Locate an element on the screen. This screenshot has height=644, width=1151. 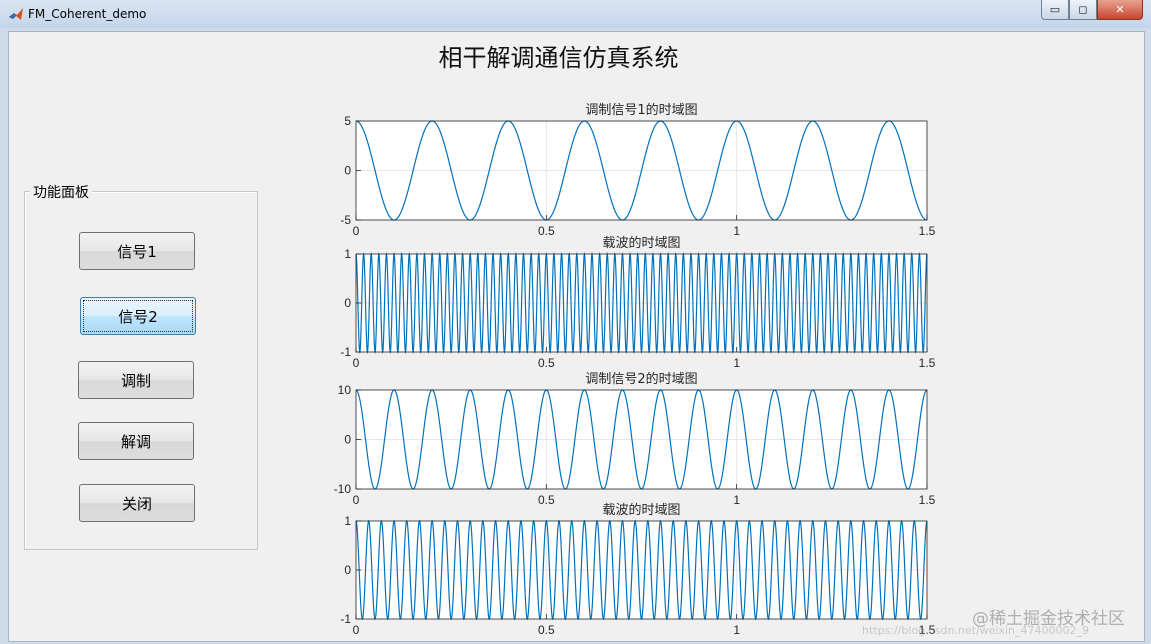
axes-3-ytick-label: 10 is located at coordinates (345, 390).